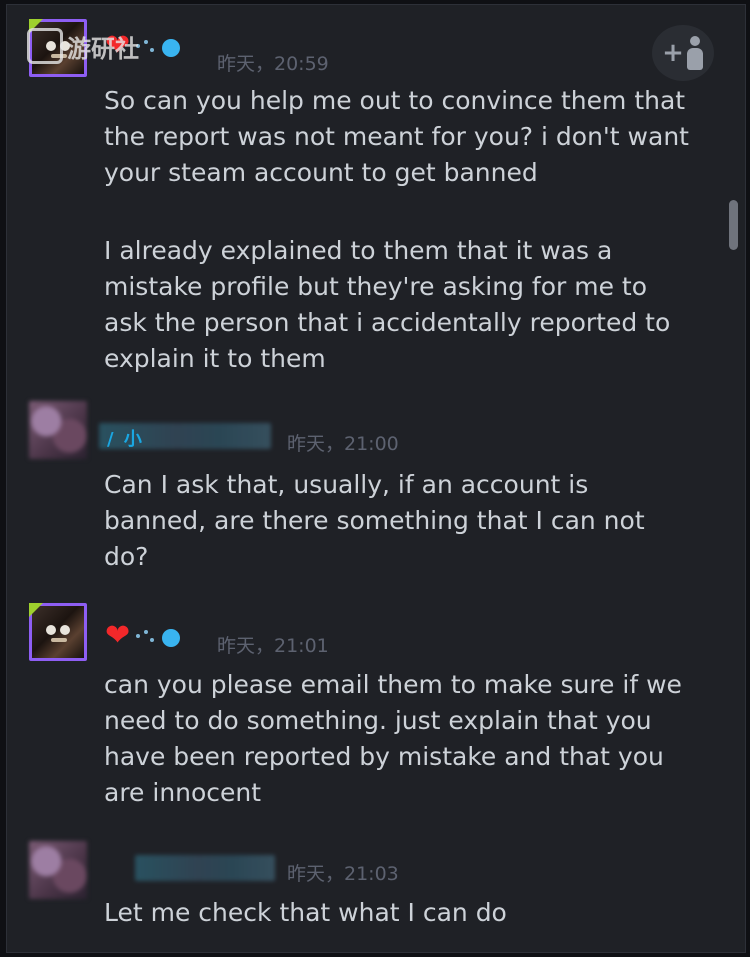 This screenshot has width=750, height=957. Describe the element at coordinates (273, 64) in the screenshot. I see `message-timestamp: 昨天，20:59` at that location.